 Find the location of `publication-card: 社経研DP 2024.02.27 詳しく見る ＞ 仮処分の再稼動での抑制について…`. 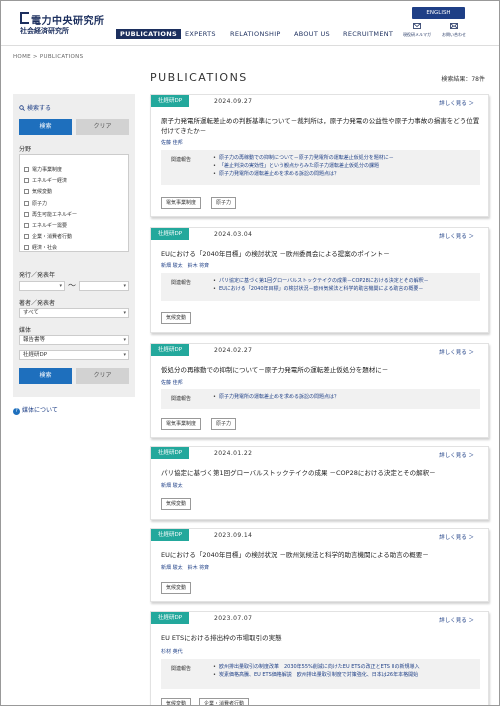

publication-card: 社経研DP 2024.02.27 詳しく見る ＞ 仮処分の再稼動での抑制について… is located at coordinates (319, 390).